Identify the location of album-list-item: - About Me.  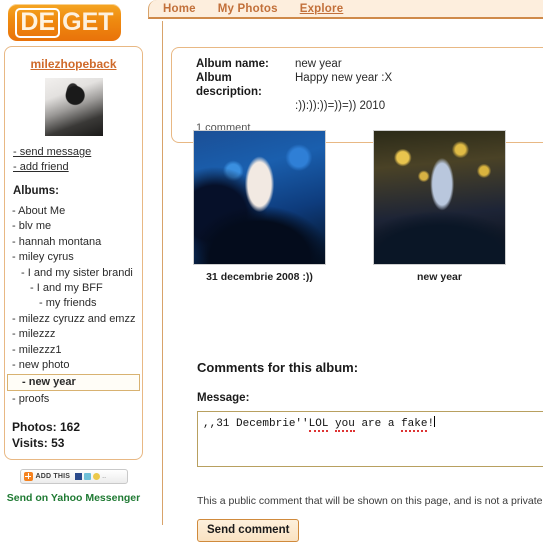
(73, 211).